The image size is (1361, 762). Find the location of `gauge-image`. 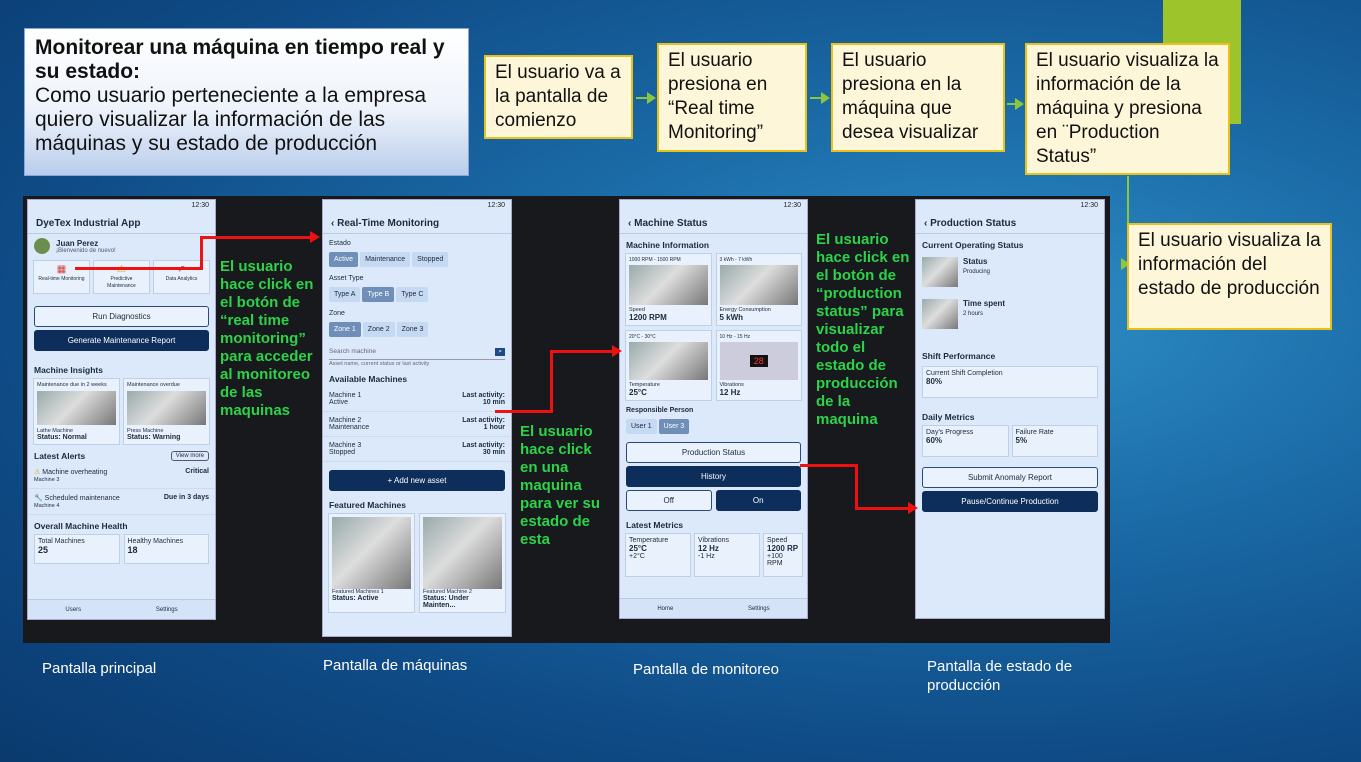

gauge-image is located at coordinates (668, 361).